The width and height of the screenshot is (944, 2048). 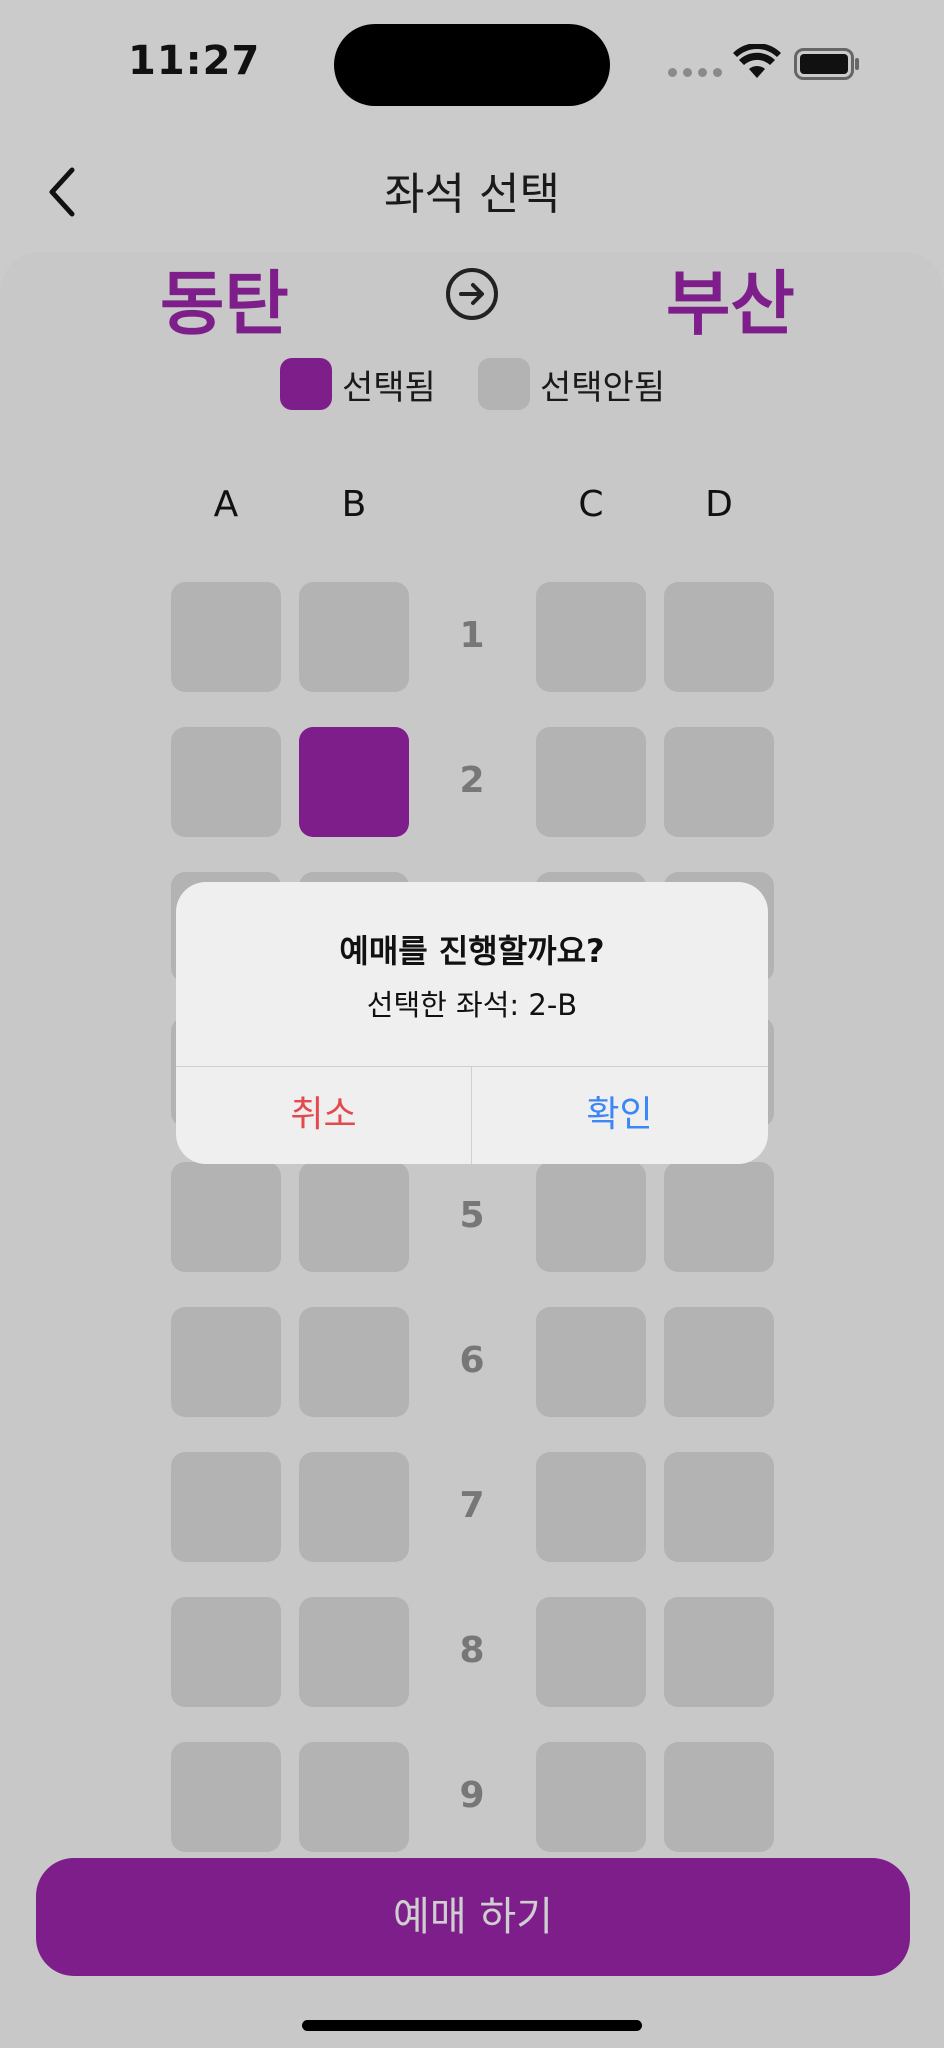 I want to click on dialog-title: 예매를 진행할까요?, so click(x=472, y=951).